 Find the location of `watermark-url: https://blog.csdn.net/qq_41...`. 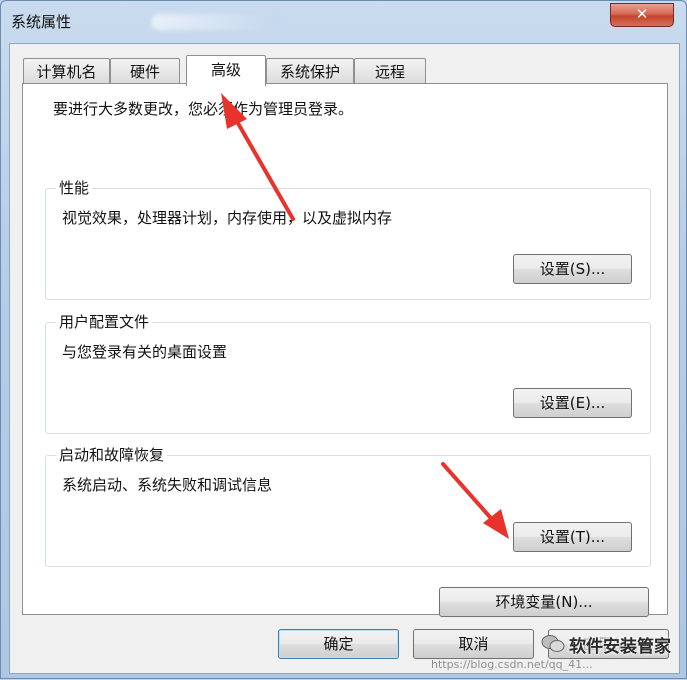

watermark-url: https://blog.csdn.net/qq_41... is located at coordinates (512, 664).